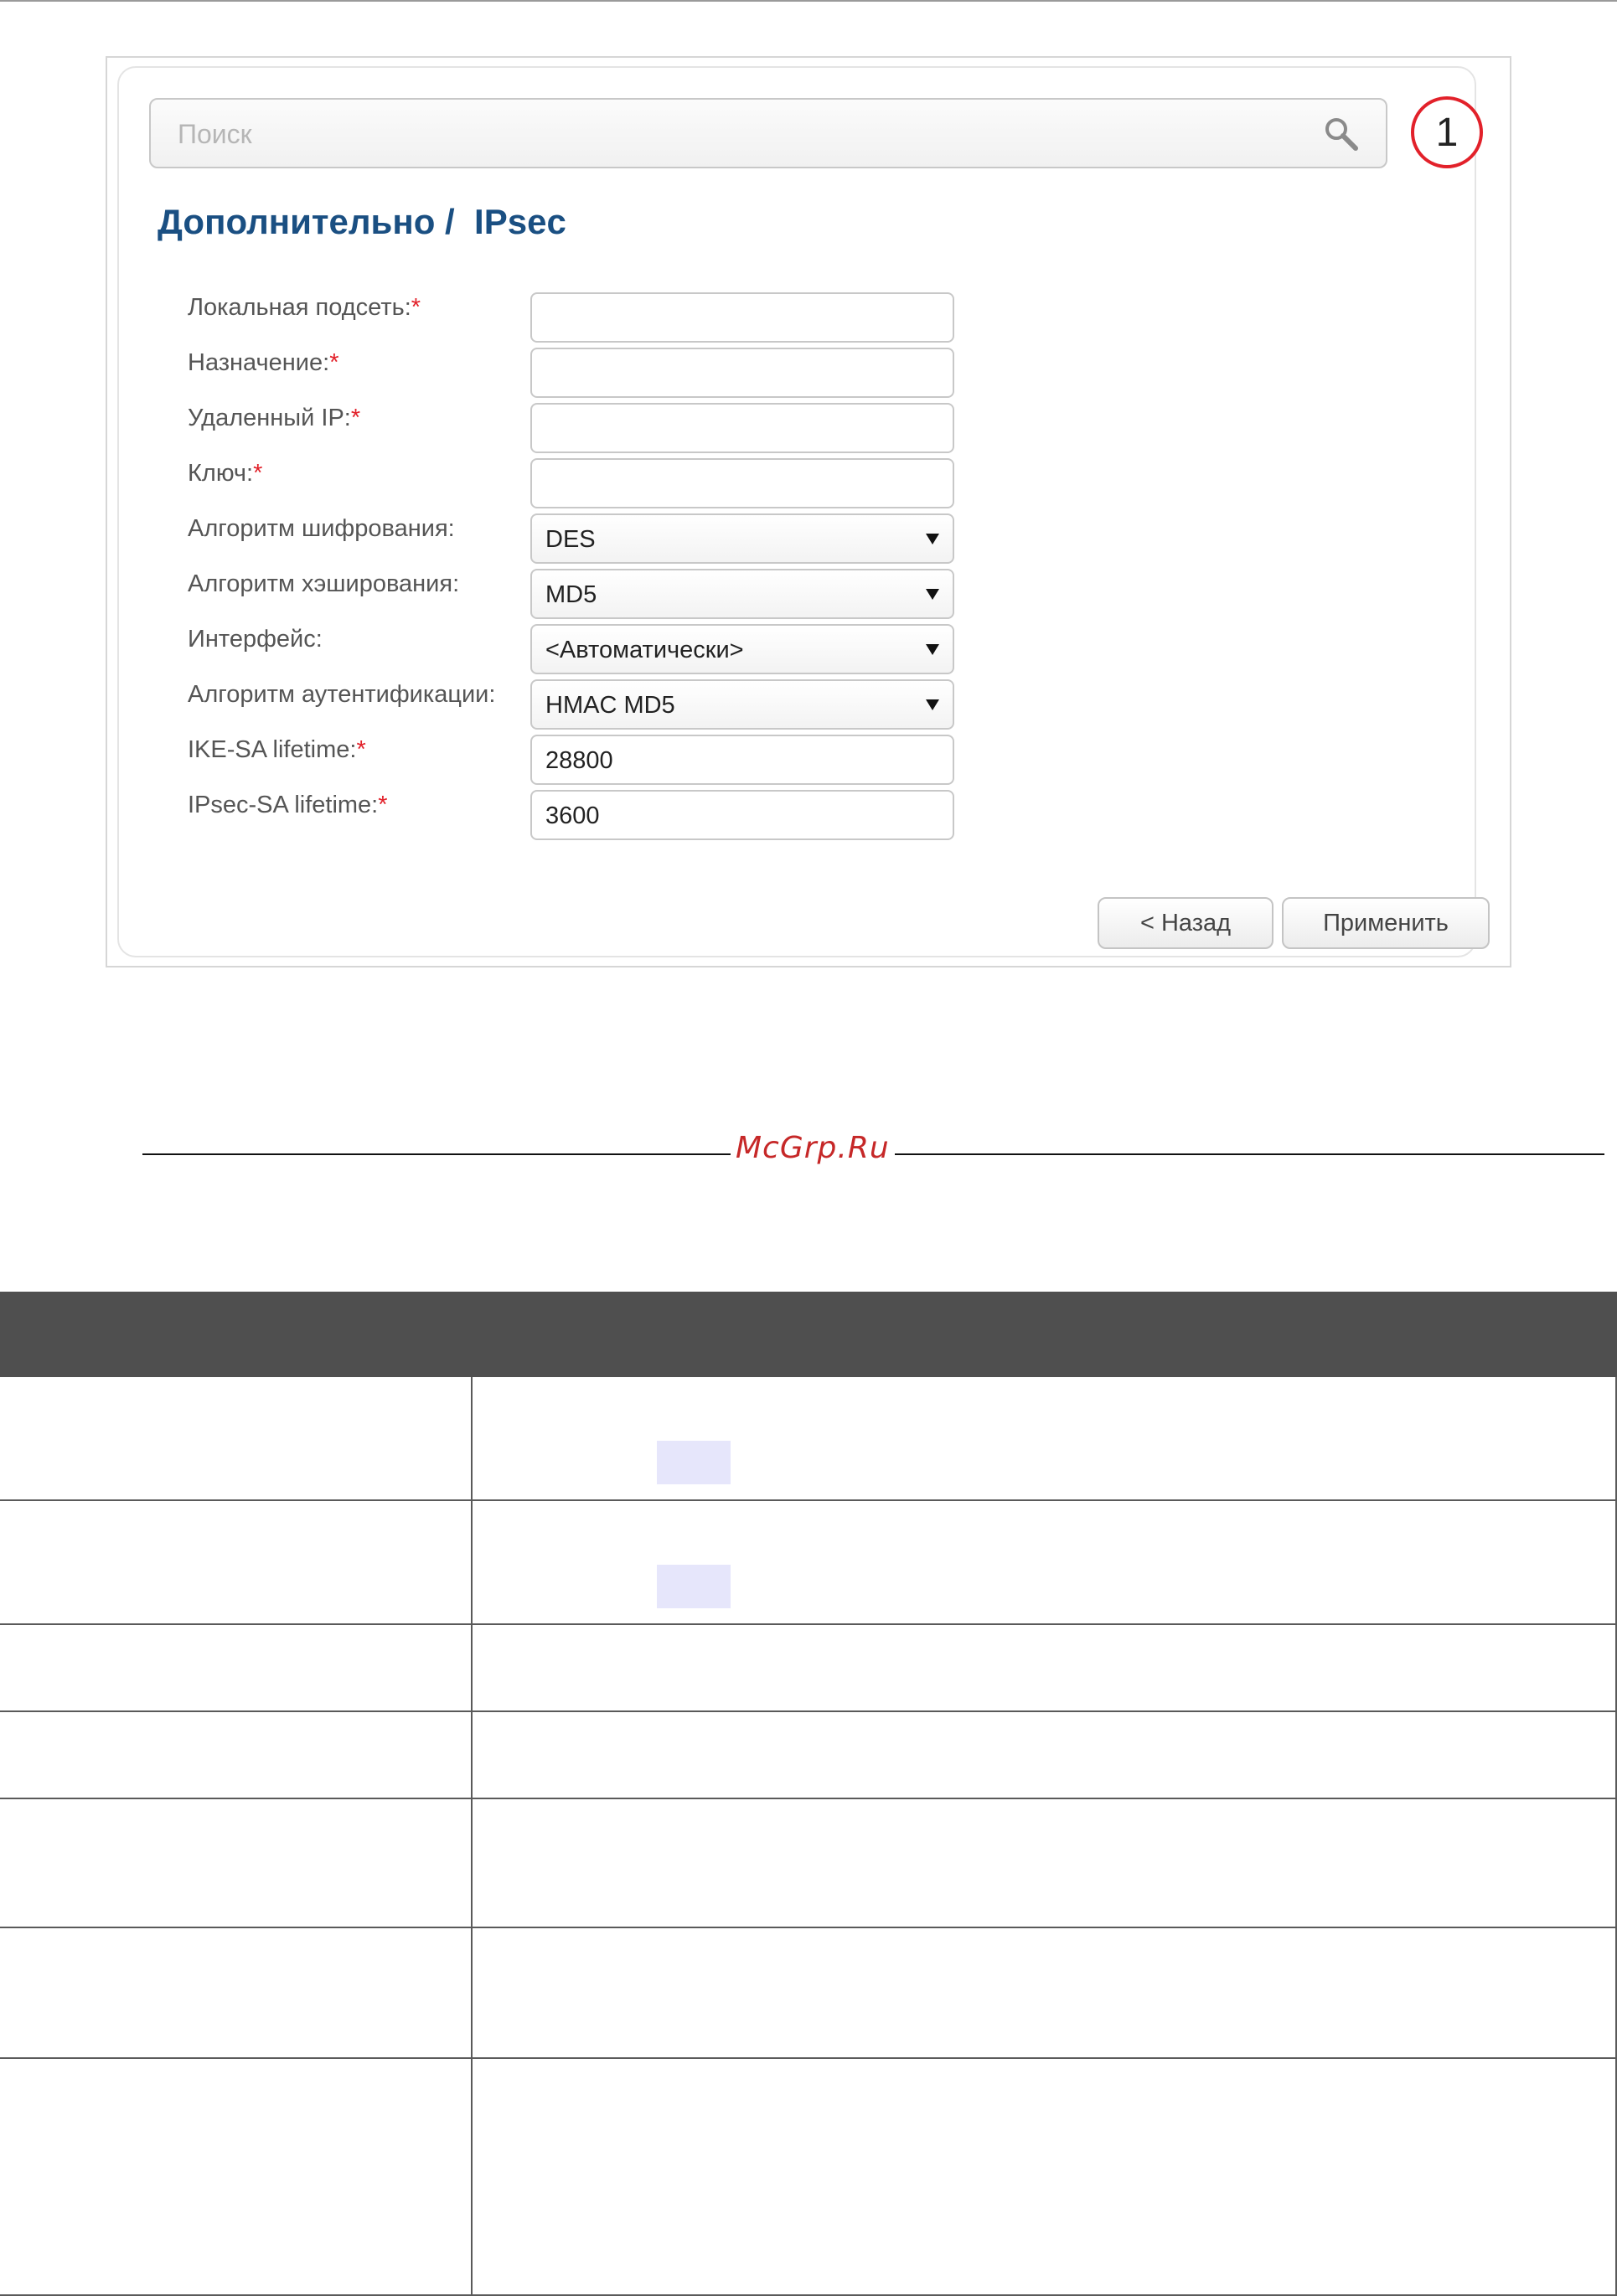 The height and width of the screenshot is (2296, 1617). I want to click on field-label: Интерфейс:, so click(255, 639).